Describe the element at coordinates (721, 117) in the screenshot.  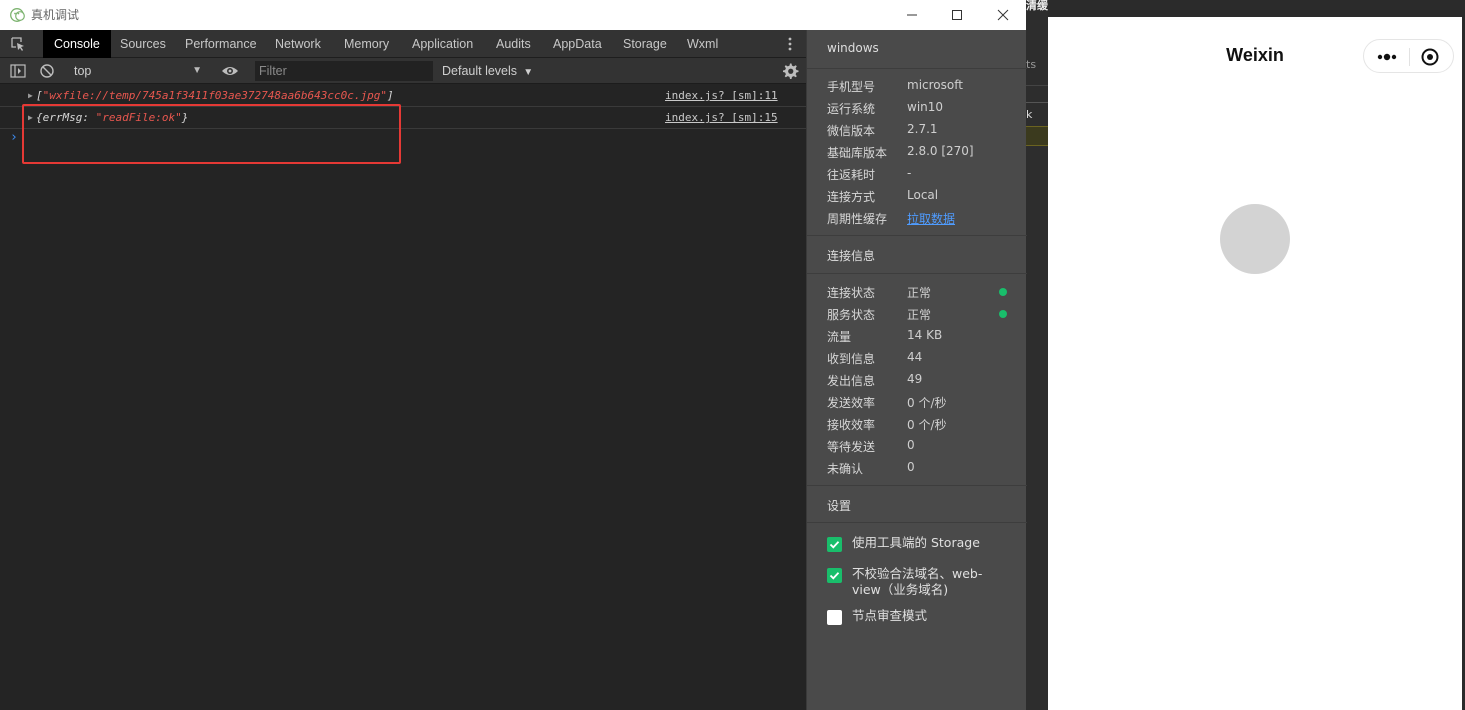
I see `log-source-link: index.js? [sm]:15` at that location.